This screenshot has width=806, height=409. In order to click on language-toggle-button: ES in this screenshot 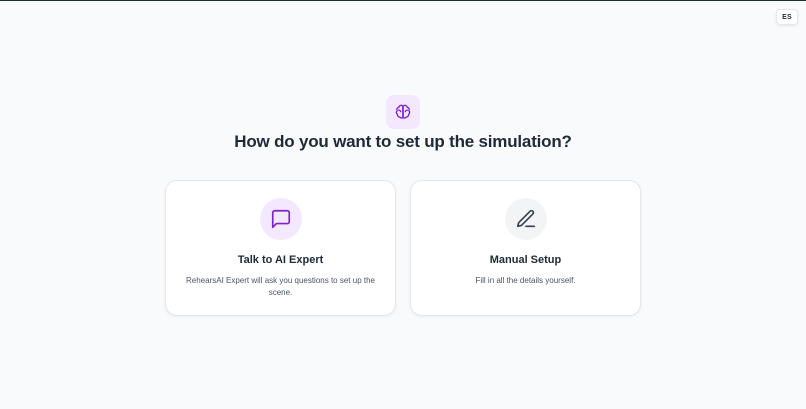, I will do `click(787, 17)`.